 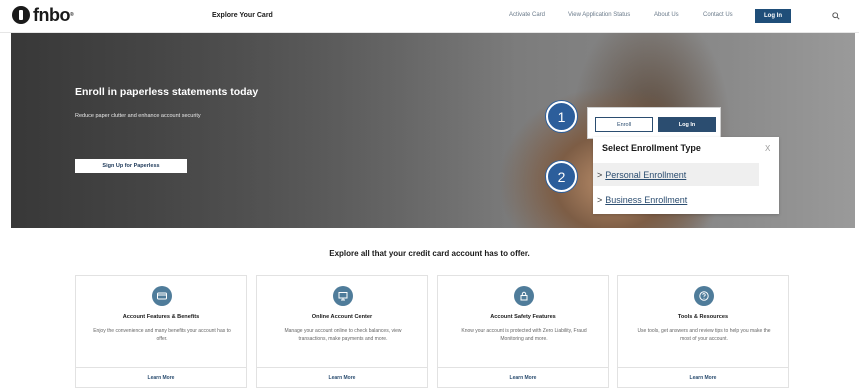 I want to click on explore-your-card-link: Explore Your Card, so click(x=242, y=15).